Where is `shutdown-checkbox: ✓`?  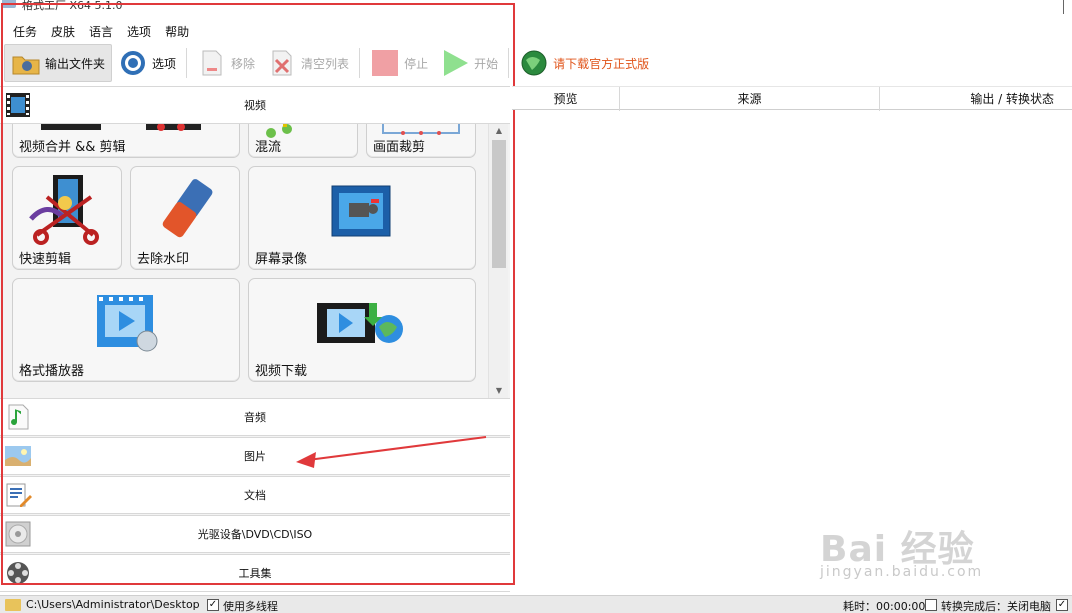
shutdown-checkbox: ✓ is located at coordinates (1062, 605).